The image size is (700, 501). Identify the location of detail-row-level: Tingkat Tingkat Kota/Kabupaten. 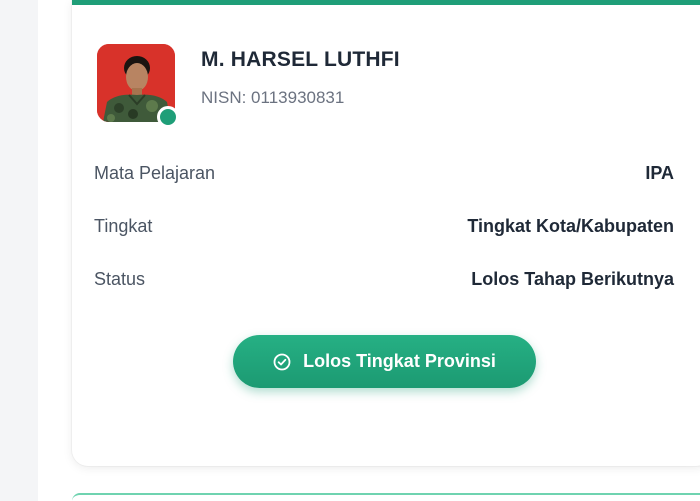
(384, 226).